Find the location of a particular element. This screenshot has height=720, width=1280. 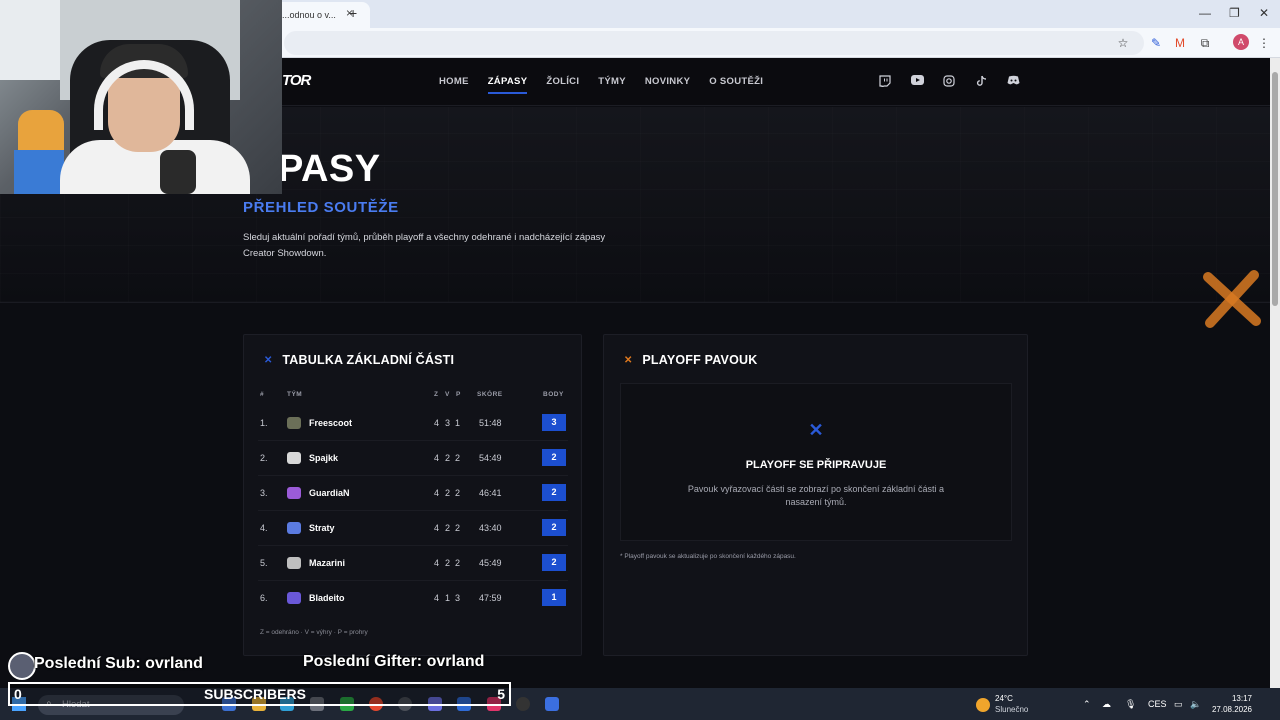

bracket-state-title: PLAYOFF SE PŘIPRAVUJE is located at coordinates (816, 465).